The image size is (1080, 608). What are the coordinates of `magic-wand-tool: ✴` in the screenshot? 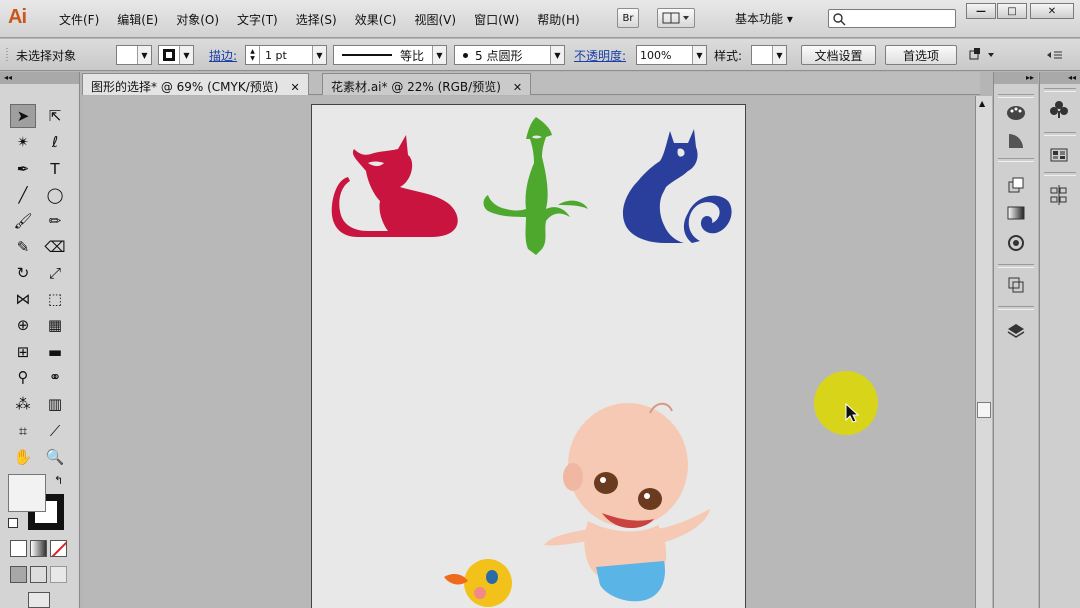 It's located at (23, 142).